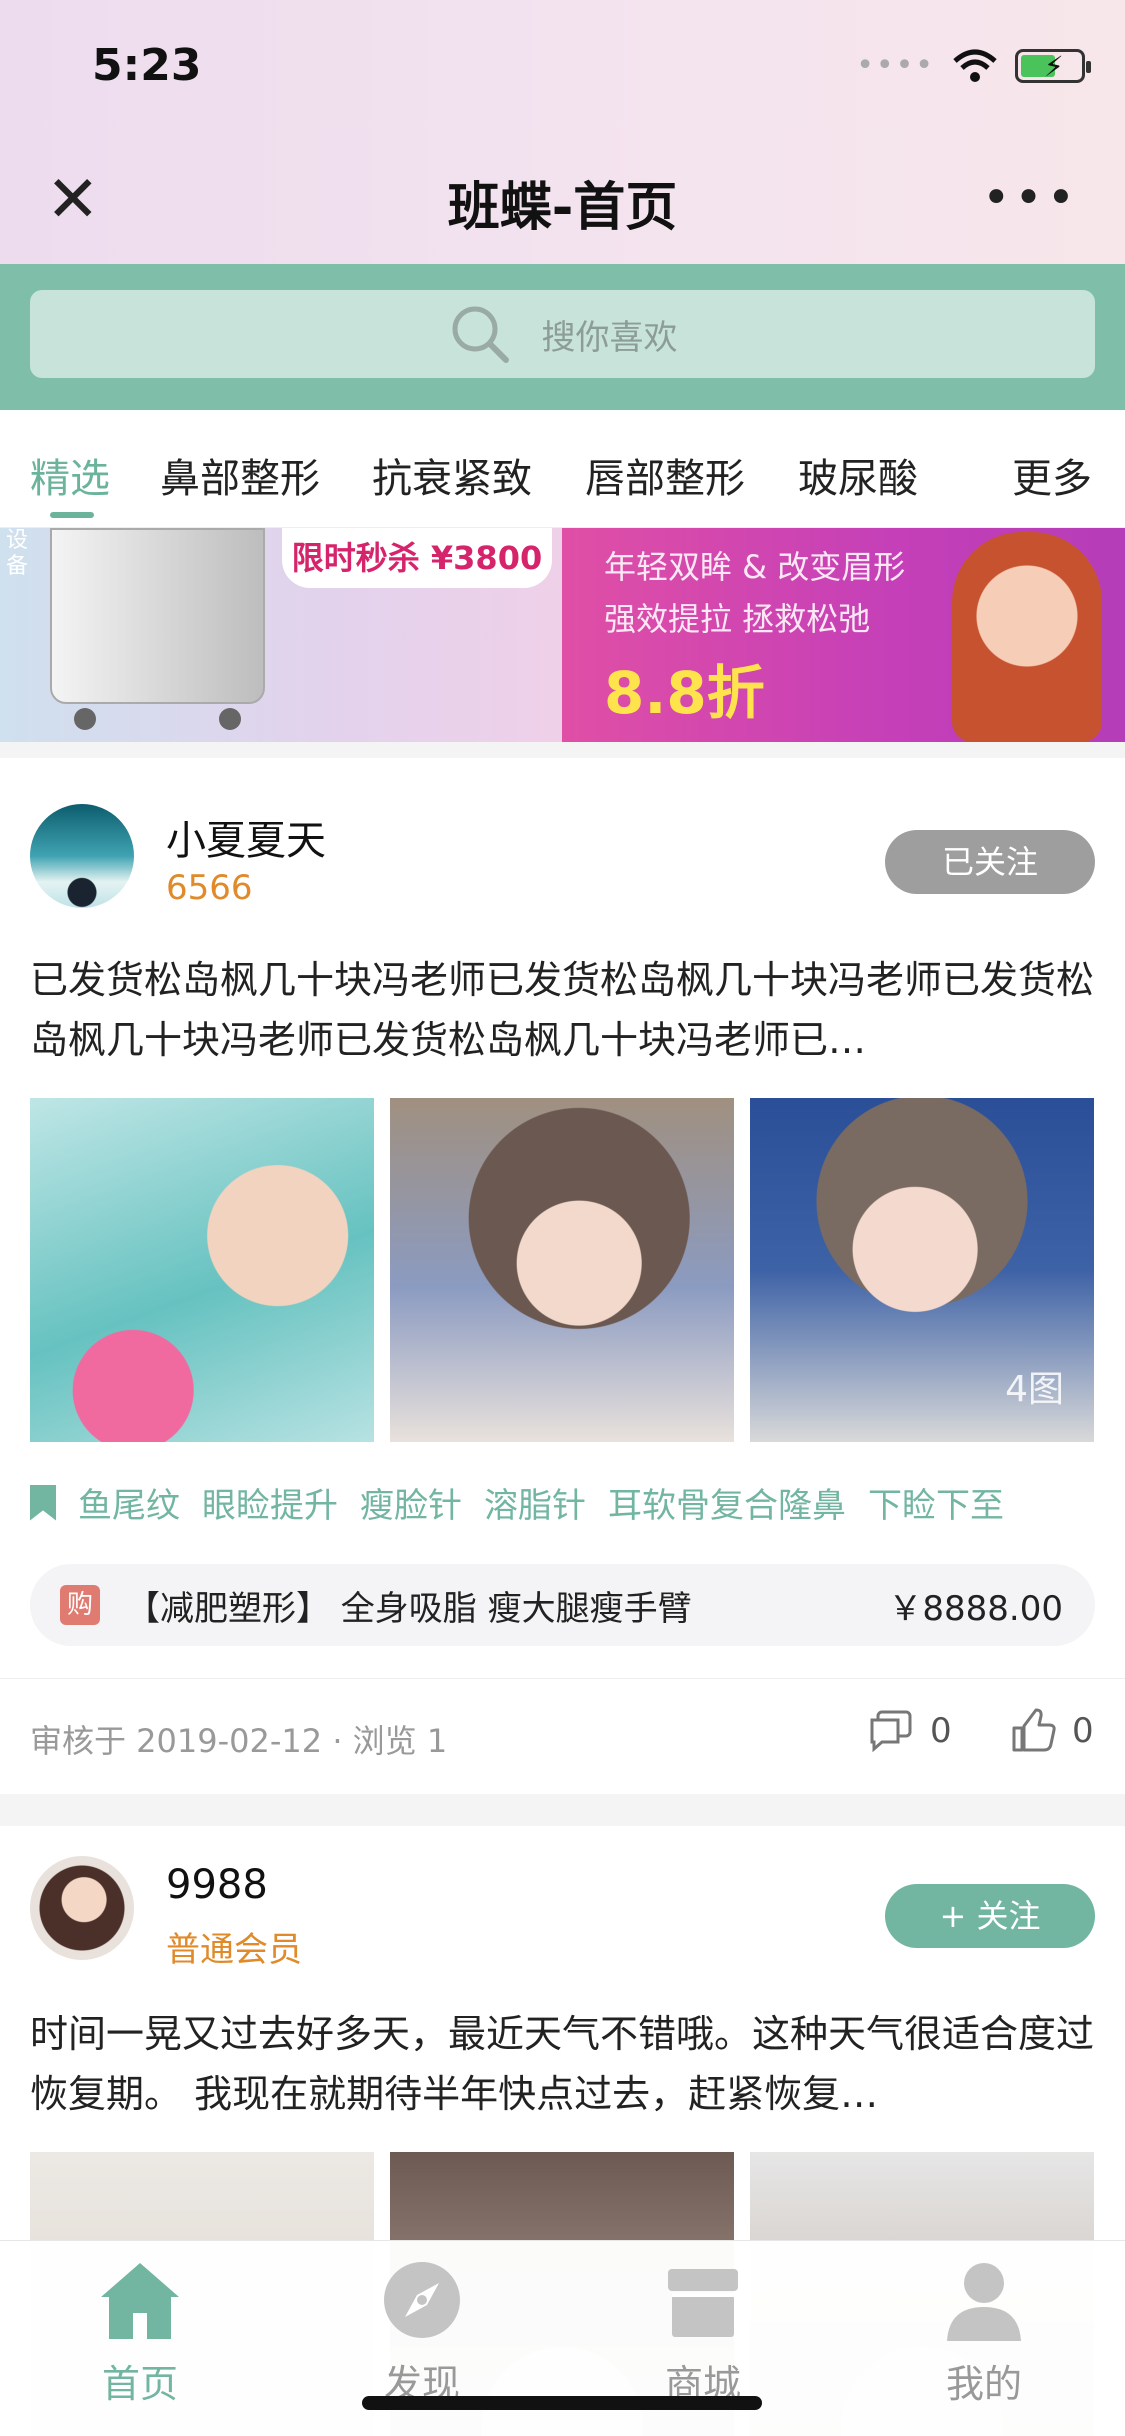 This screenshot has height=2436, width=1125. What do you see at coordinates (562, 208) in the screenshot?
I see `page-title: 班蝶-首页` at bounding box center [562, 208].